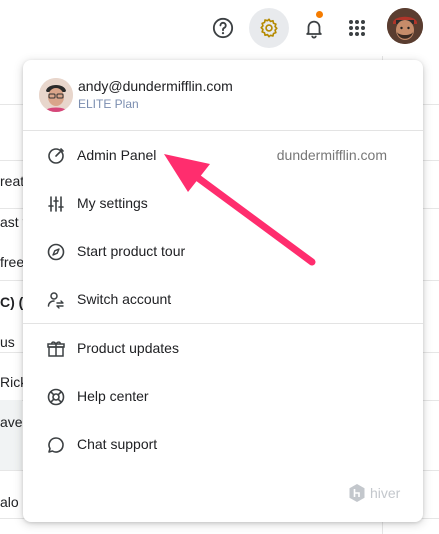  Describe the element at coordinates (7, 342) in the screenshot. I see `bg-fragment: us` at that location.